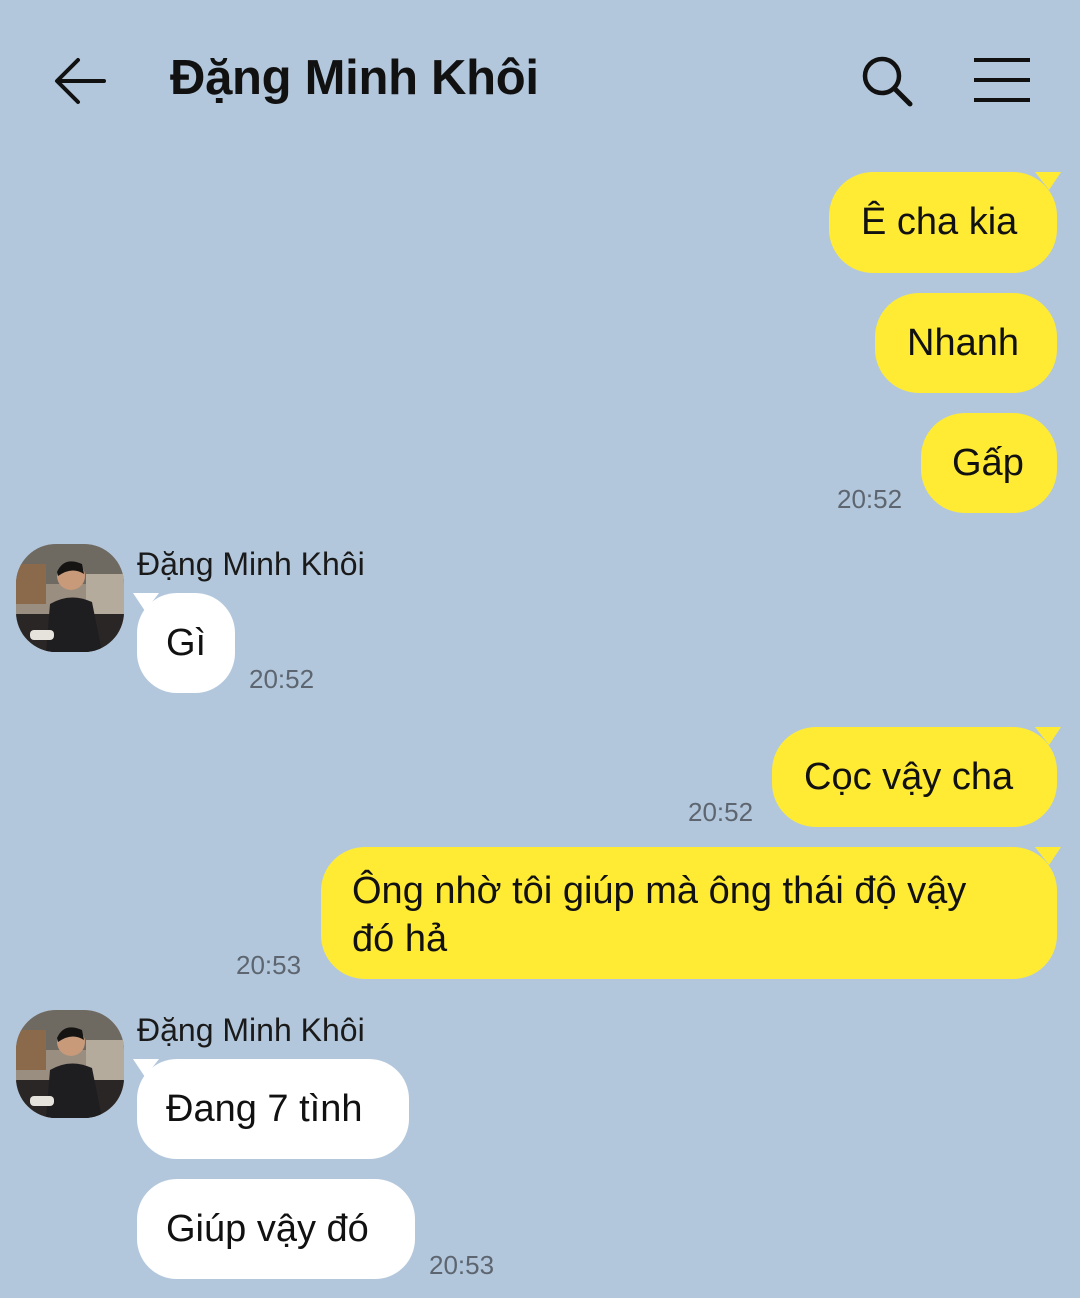 The image size is (1080, 1298). I want to click on back-button, so click(81, 81).